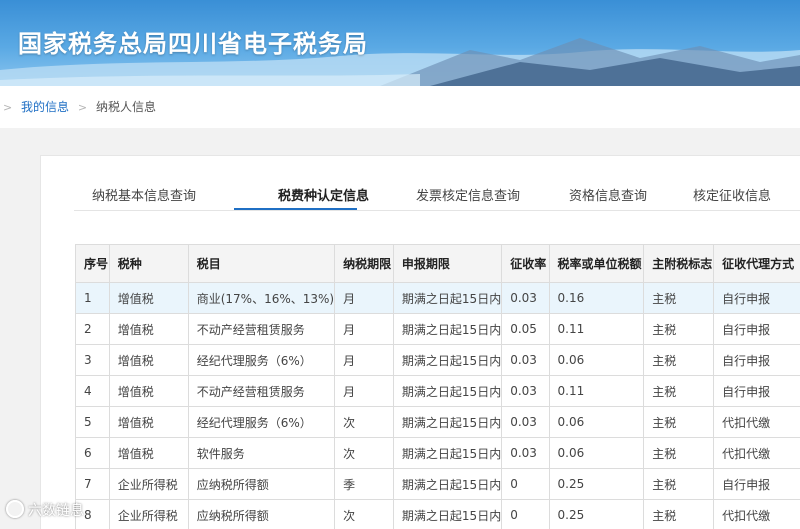  I want to click on table-cell: 应纳税所得额, so click(261, 484).